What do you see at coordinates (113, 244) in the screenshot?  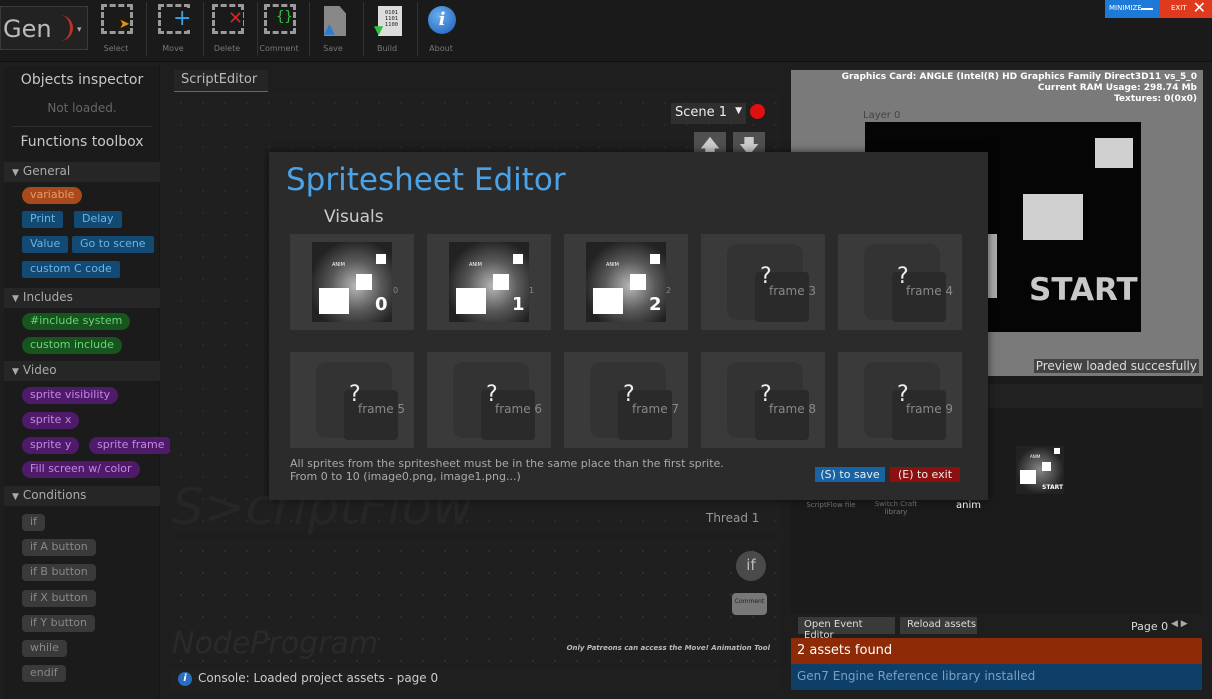 I see `fn-go-to-scene: Go to scene` at bounding box center [113, 244].